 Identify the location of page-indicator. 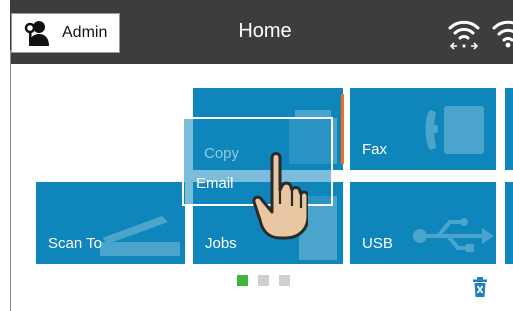
(263, 280).